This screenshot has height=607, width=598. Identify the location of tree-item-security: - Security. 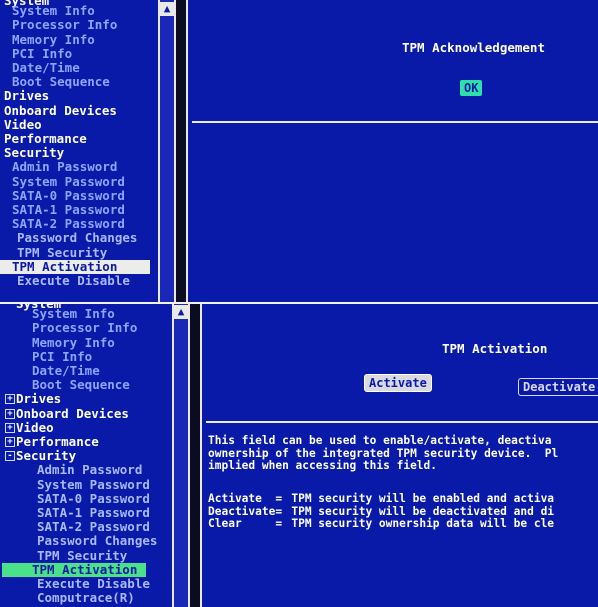
(87, 456).